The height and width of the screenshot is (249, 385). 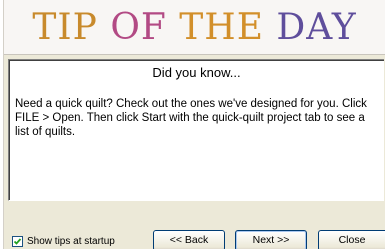 I want to click on next-button: Next >>, so click(x=271, y=239).